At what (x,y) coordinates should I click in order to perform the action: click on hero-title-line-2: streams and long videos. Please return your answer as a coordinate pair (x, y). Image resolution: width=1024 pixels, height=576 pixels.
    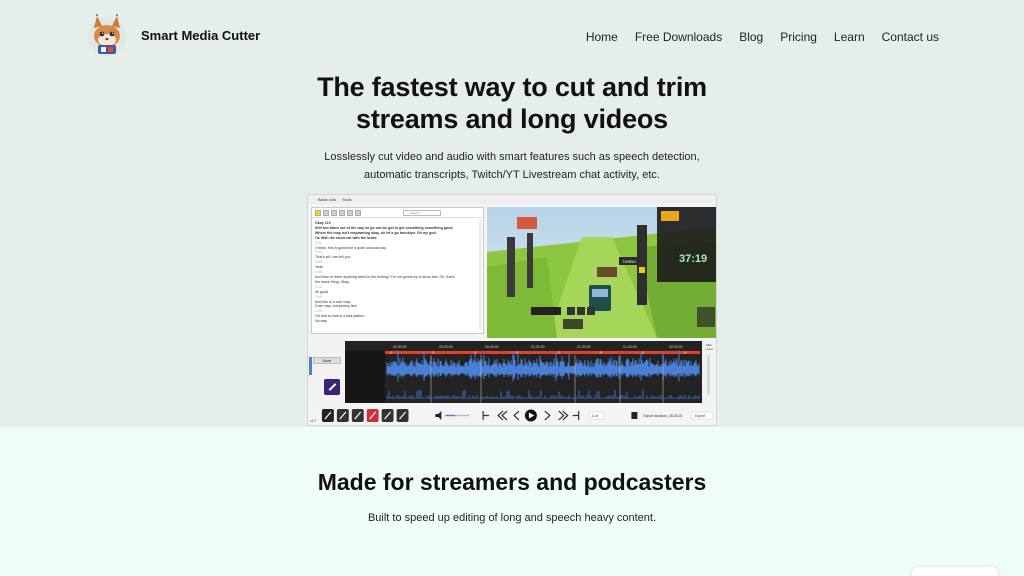
    Looking at the image, I should click on (512, 119).